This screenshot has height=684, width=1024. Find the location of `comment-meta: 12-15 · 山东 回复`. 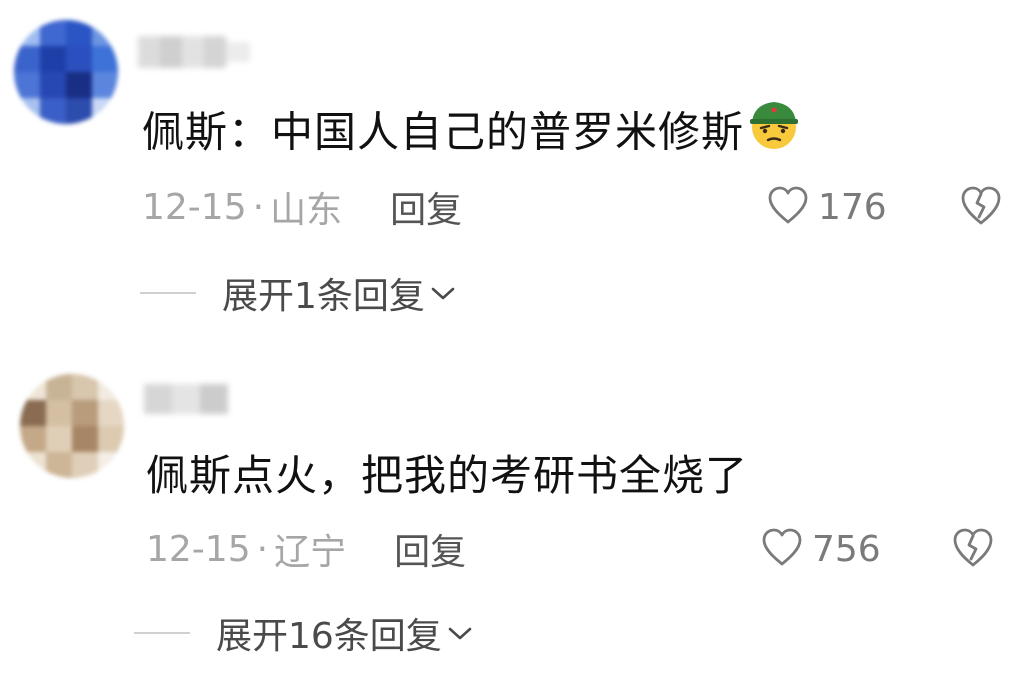

comment-meta: 12-15 · 山东 回复 is located at coordinates (302, 207).